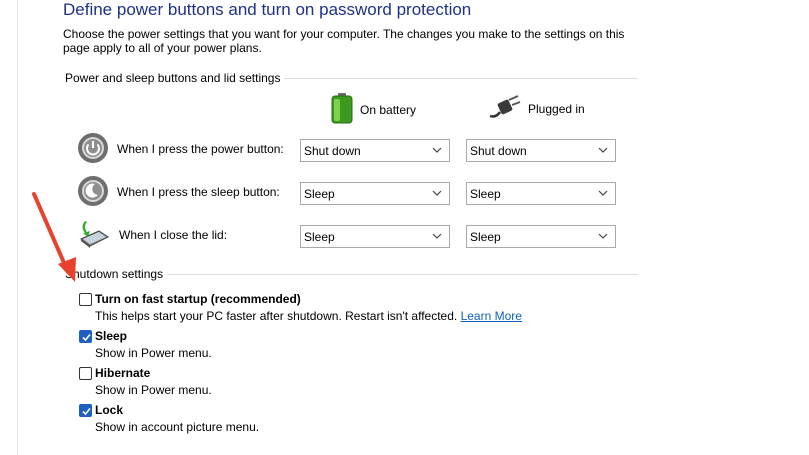  I want to click on column-on-battery: On battery, so click(373, 109).